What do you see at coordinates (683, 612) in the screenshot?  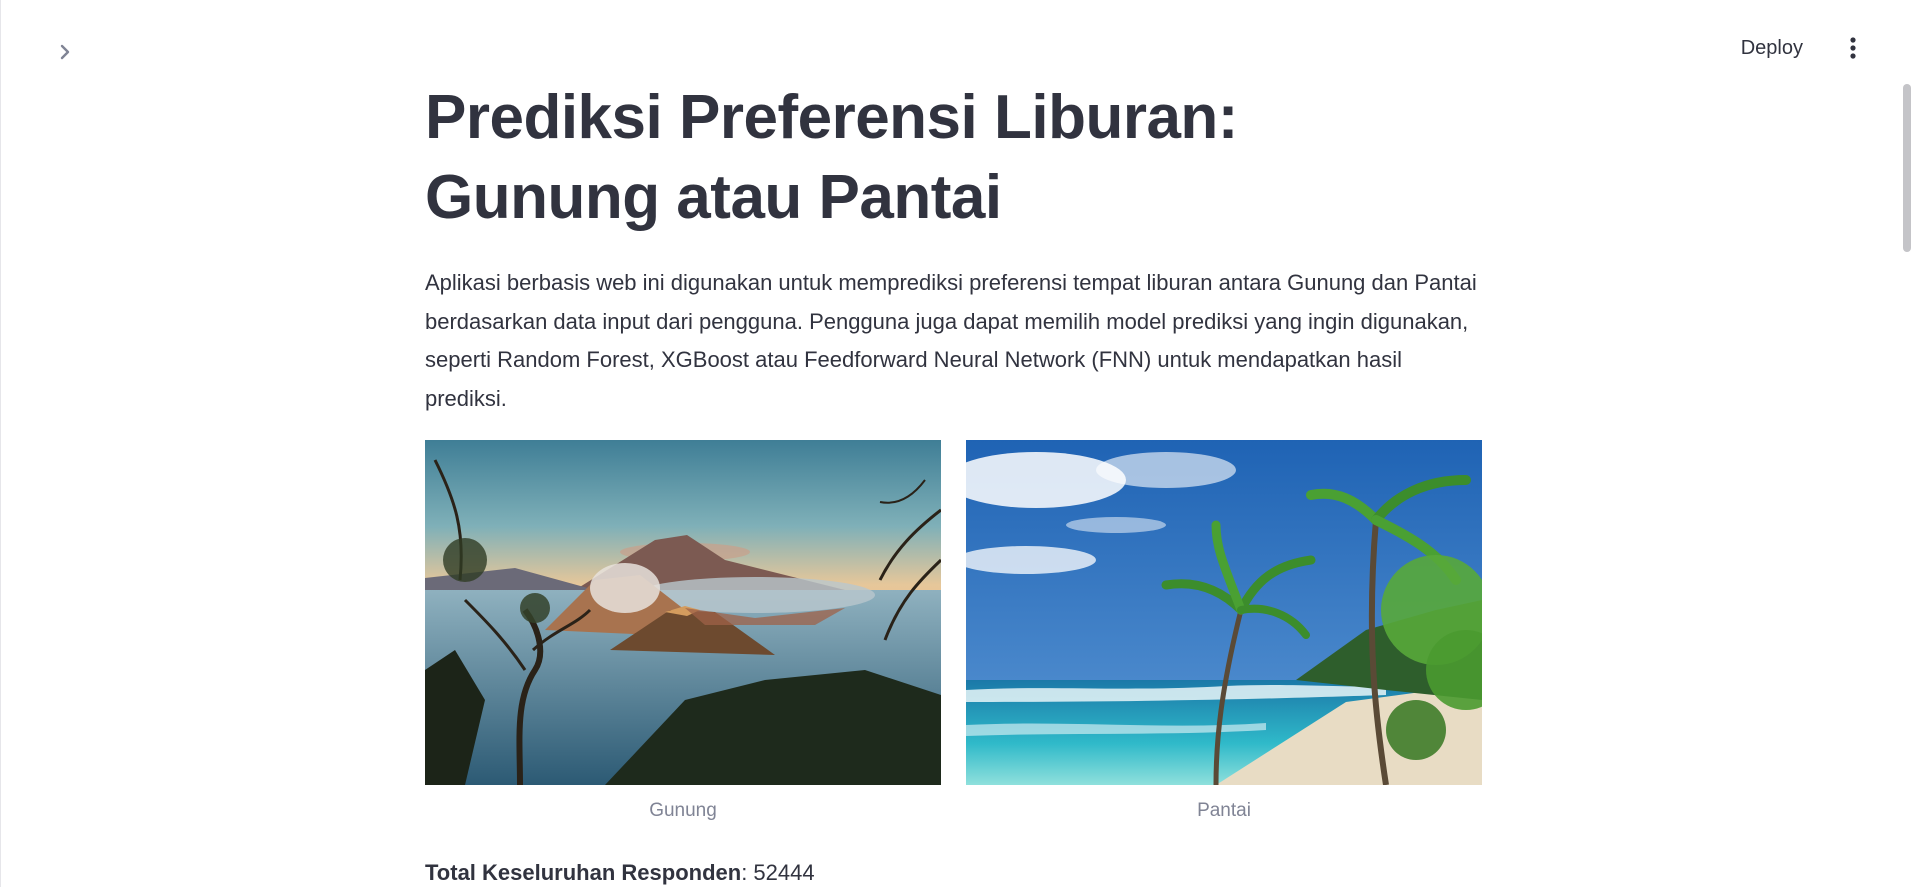 I see `mountain-photo` at bounding box center [683, 612].